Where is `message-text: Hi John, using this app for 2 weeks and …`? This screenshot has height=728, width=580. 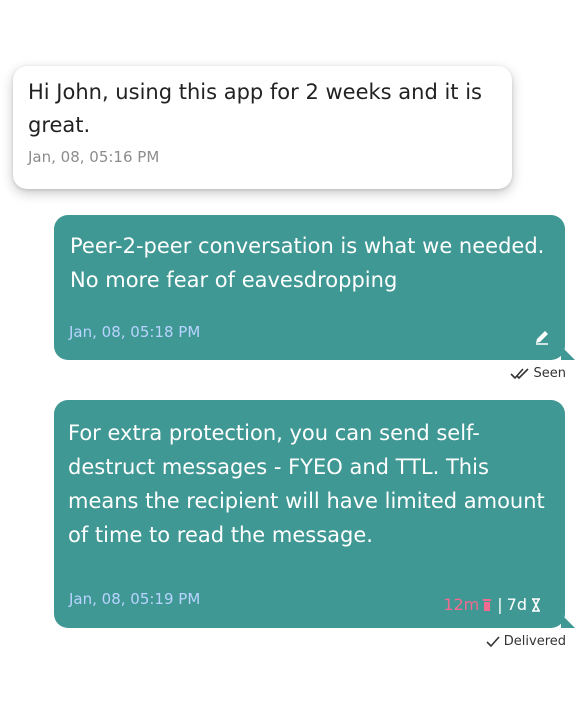
message-text: Hi John, using this app for 2 weeks and … is located at coordinates (255, 108).